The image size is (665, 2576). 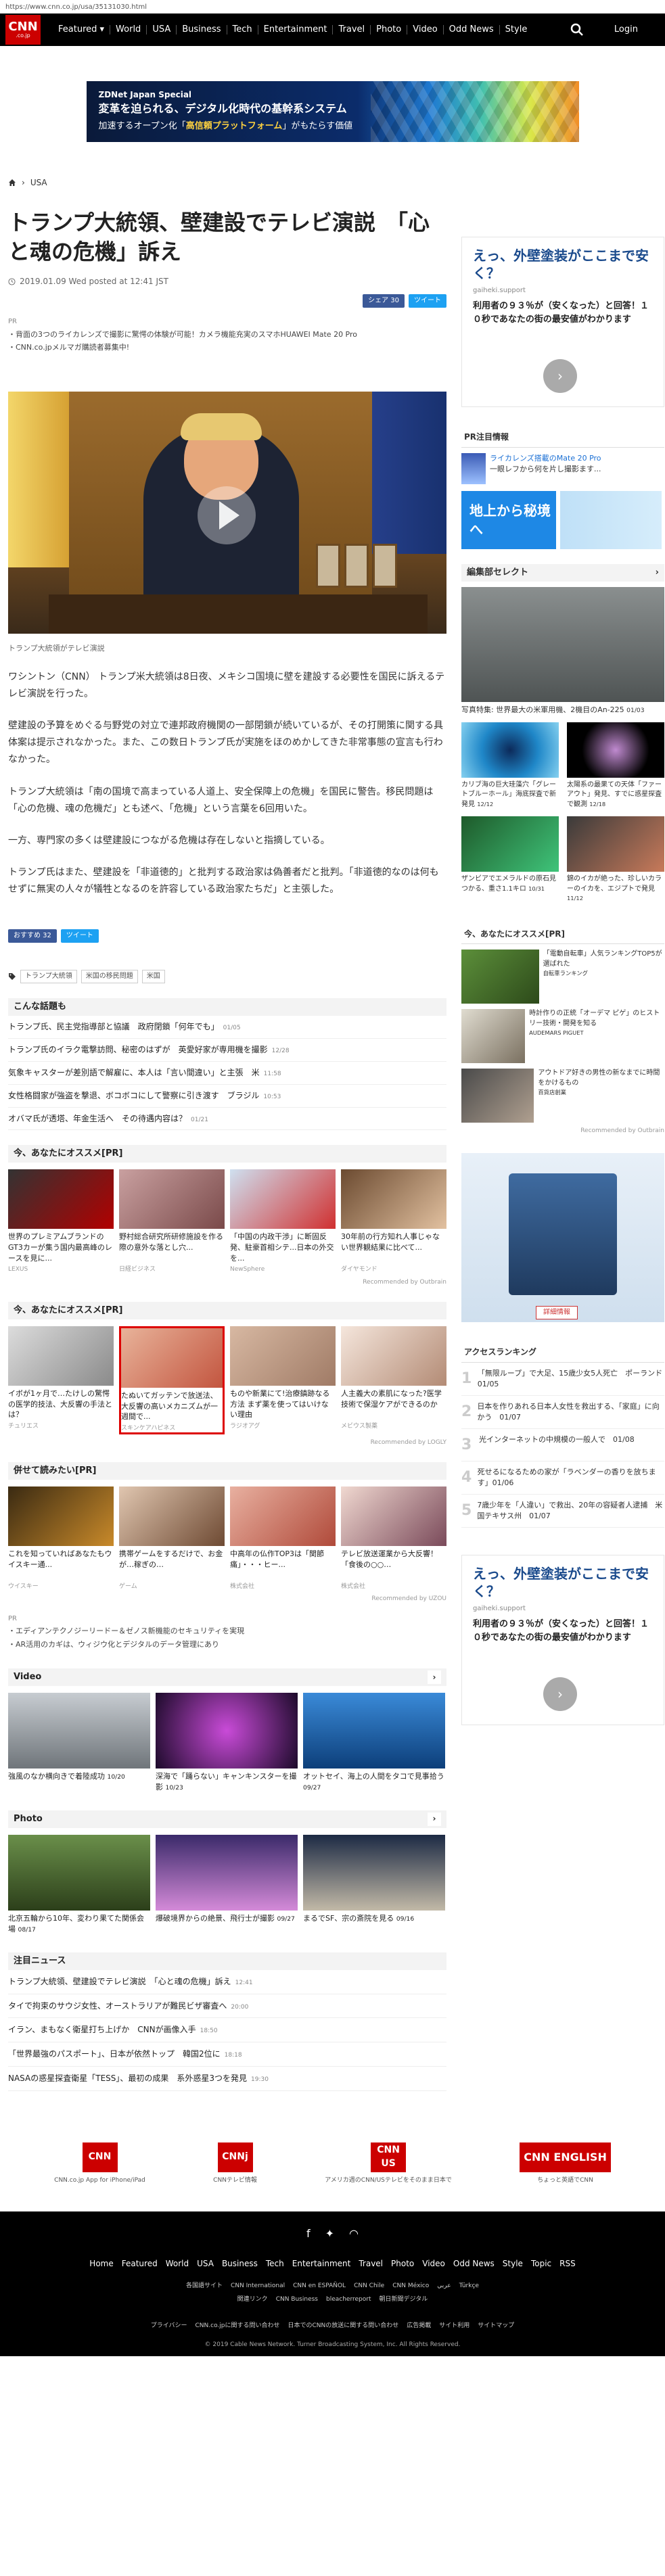 I want to click on video-card: オットセイ、海上の人間をタコで見事拾う 09/27, so click(x=374, y=1742).